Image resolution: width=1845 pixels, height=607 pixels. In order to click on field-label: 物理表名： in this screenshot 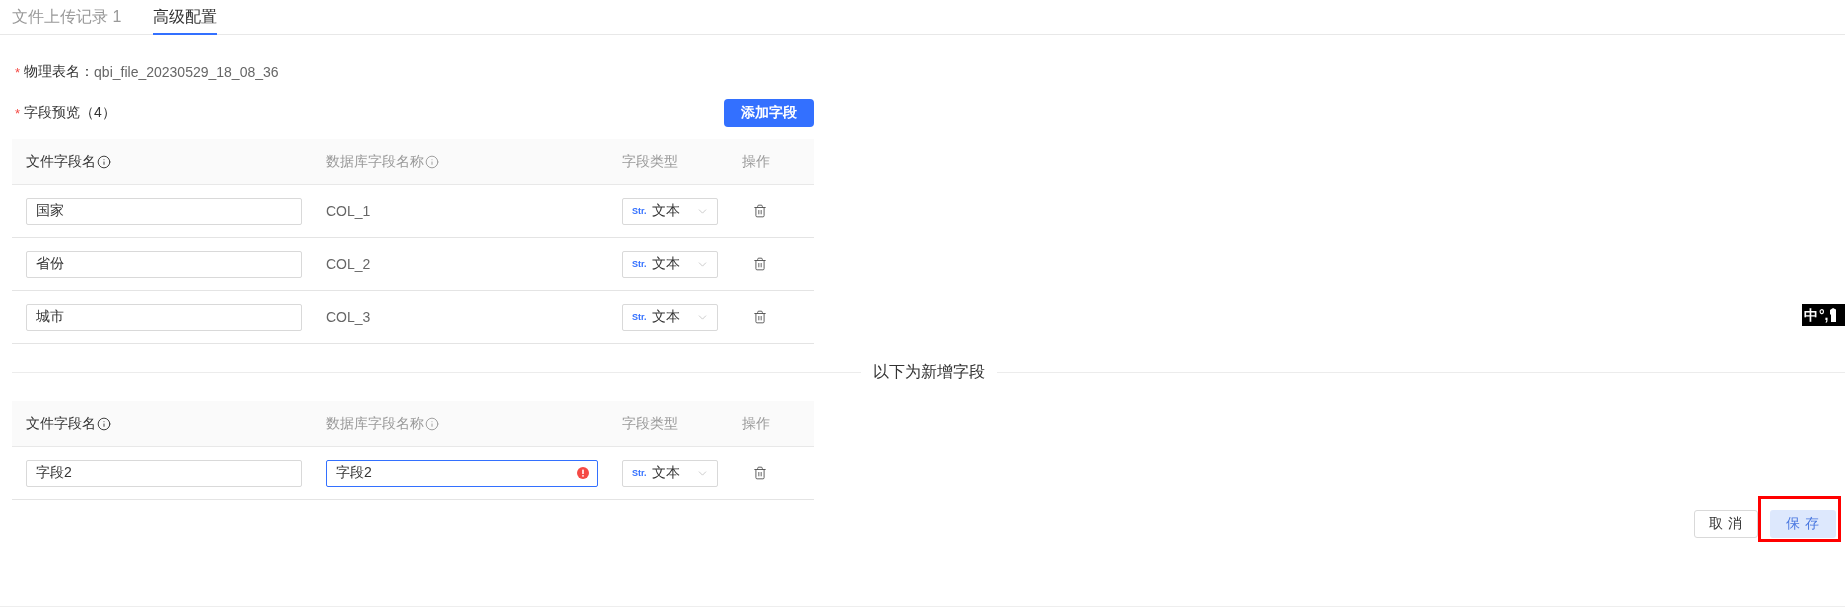, I will do `click(59, 71)`.